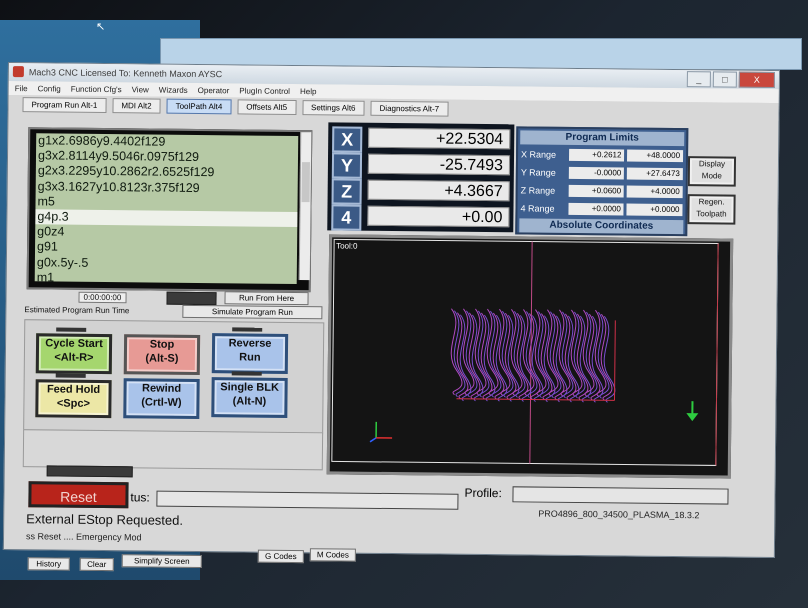 The height and width of the screenshot is (608, 808). What do you see at coordinates (711, 176) in the screenshot?
I see `display-mode-label-2: Mode` at bounding box center [711, 176].